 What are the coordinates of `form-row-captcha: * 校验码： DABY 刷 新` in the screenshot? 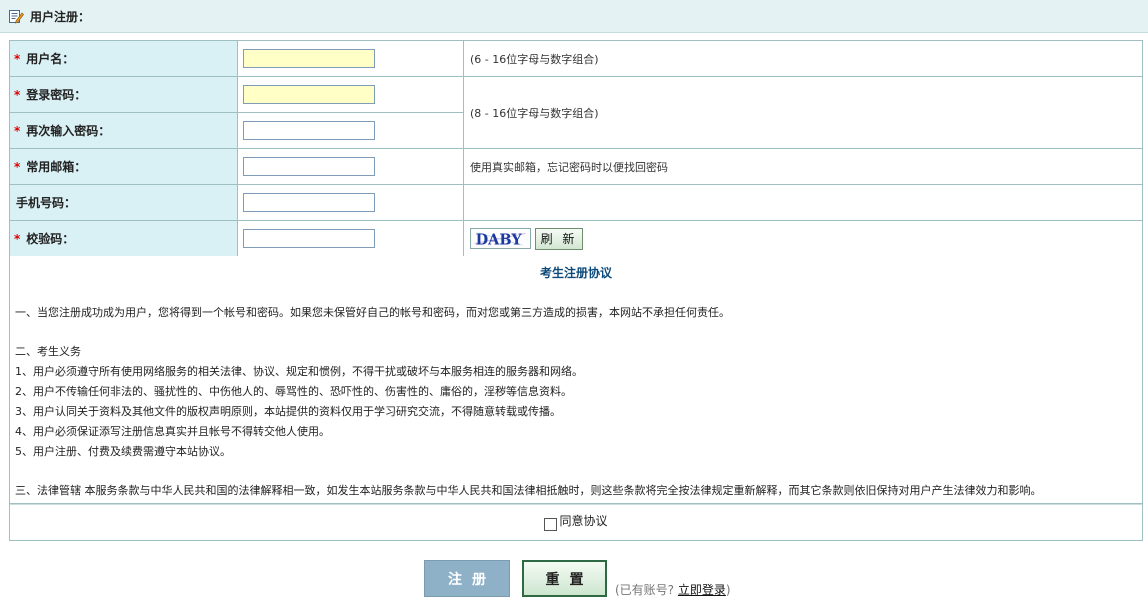 It's located at (576, 238).